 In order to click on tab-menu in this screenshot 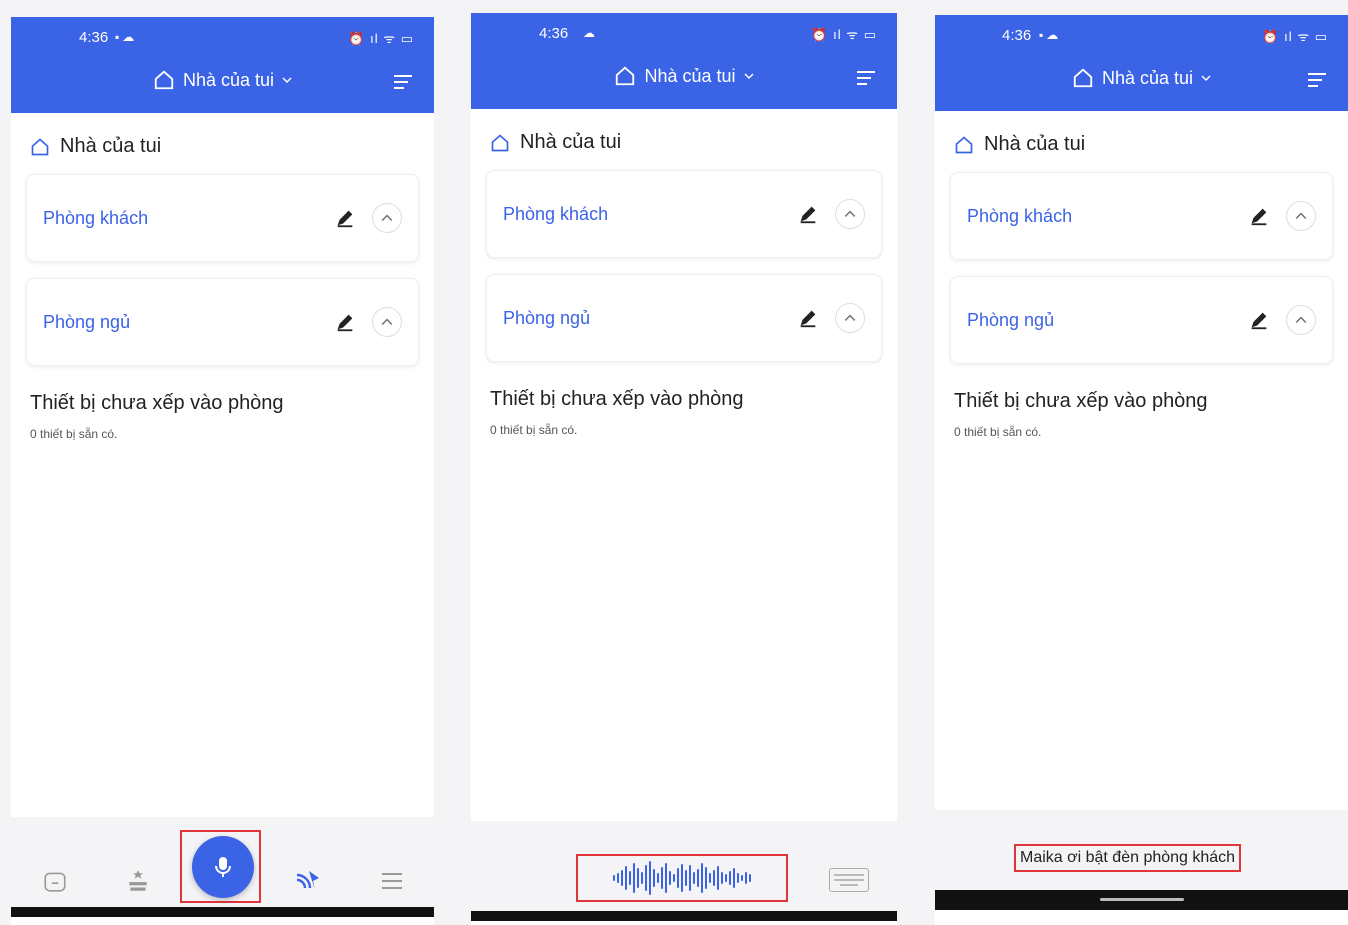, I will do `click(392, 881)`.